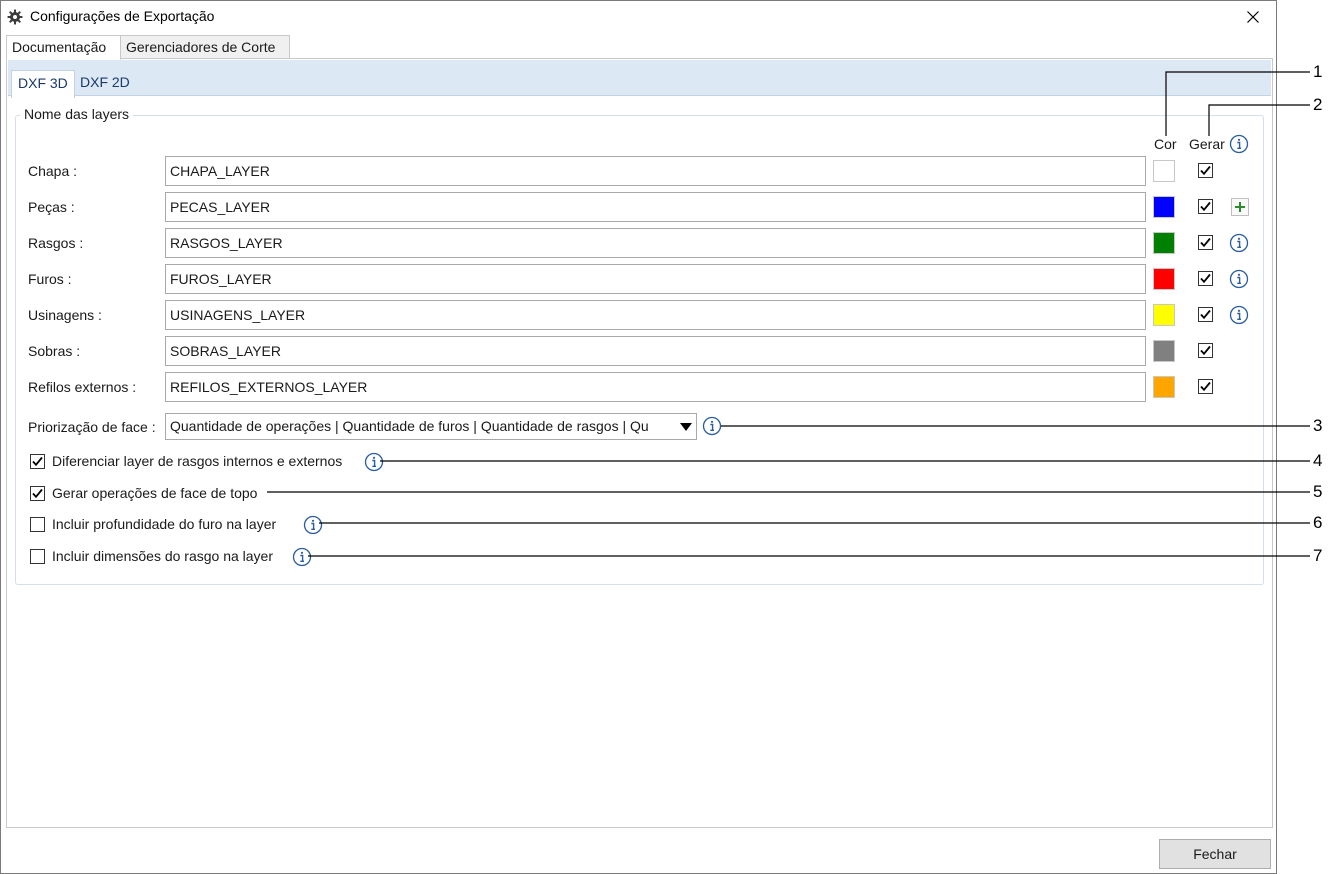  I want to click on tab-documentacao: Documentação, so click(63, 47).